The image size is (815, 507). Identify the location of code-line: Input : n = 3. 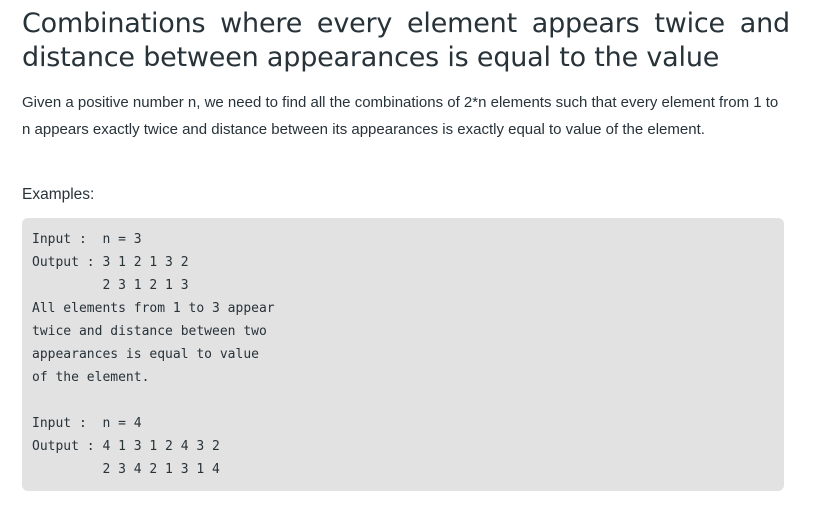
(87, 239).